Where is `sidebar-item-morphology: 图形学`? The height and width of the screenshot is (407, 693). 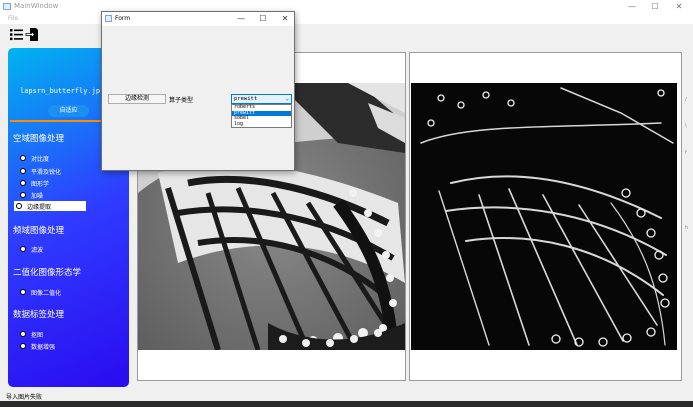 sidebar-item-morphology: 图形学 is located at coordinates (53, 183).